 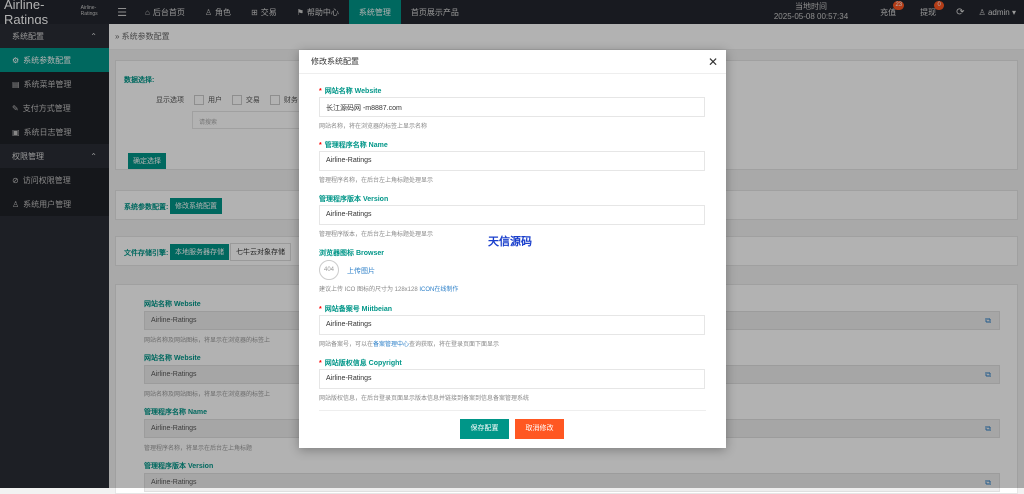 I want to click on help-text: 网站备案号，可以在, so click(x=346, y=345).